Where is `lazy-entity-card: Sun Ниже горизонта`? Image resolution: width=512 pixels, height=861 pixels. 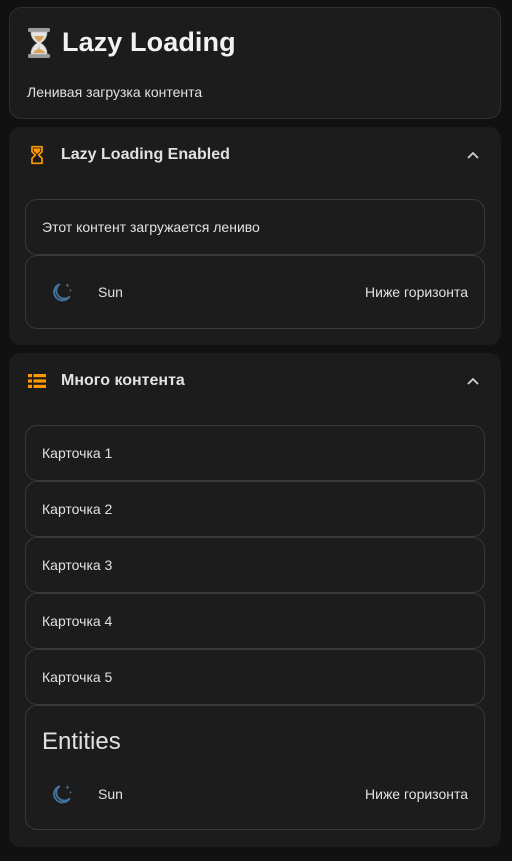 lazy-entity-card: Sun Ниже горизонта is located at coordinates (255, 292).